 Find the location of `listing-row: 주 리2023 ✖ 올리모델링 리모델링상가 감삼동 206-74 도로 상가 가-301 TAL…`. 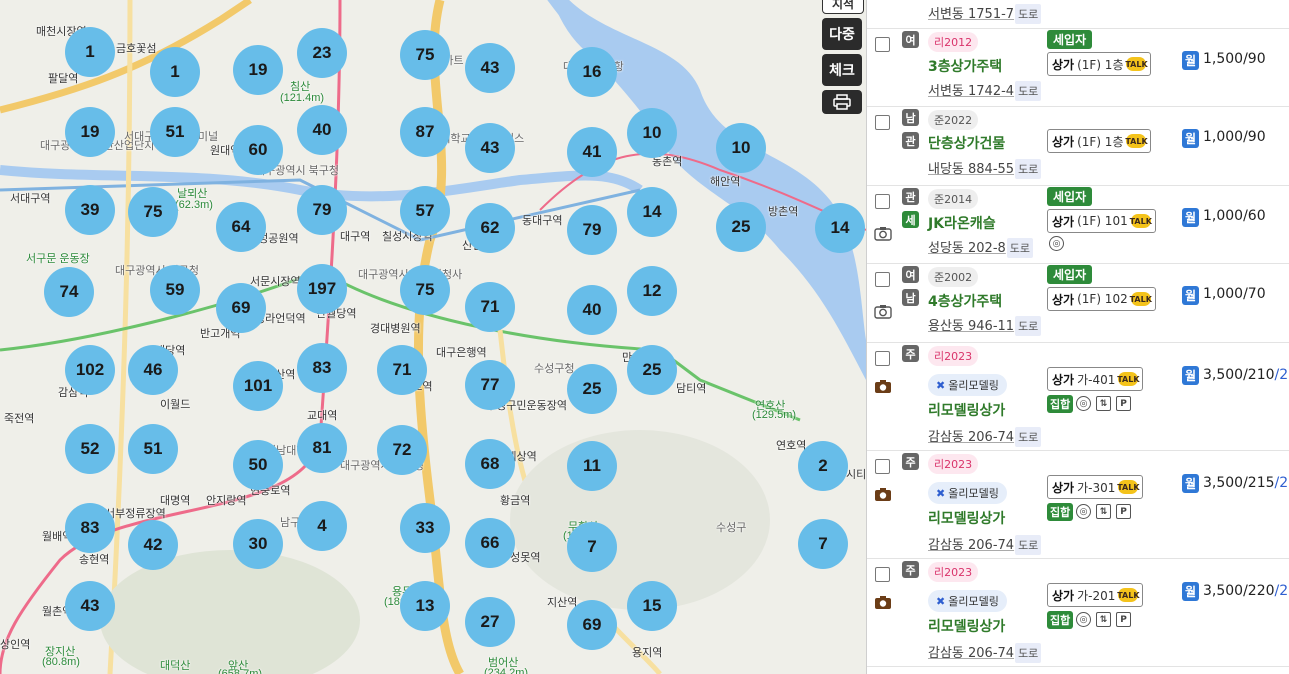

listing-row: 주 리2023 ✖ 올리모델링 리모델링상가 감삼동 206-74 도로 상가 가-301 TAL… is located at coordinates (1078, 504).